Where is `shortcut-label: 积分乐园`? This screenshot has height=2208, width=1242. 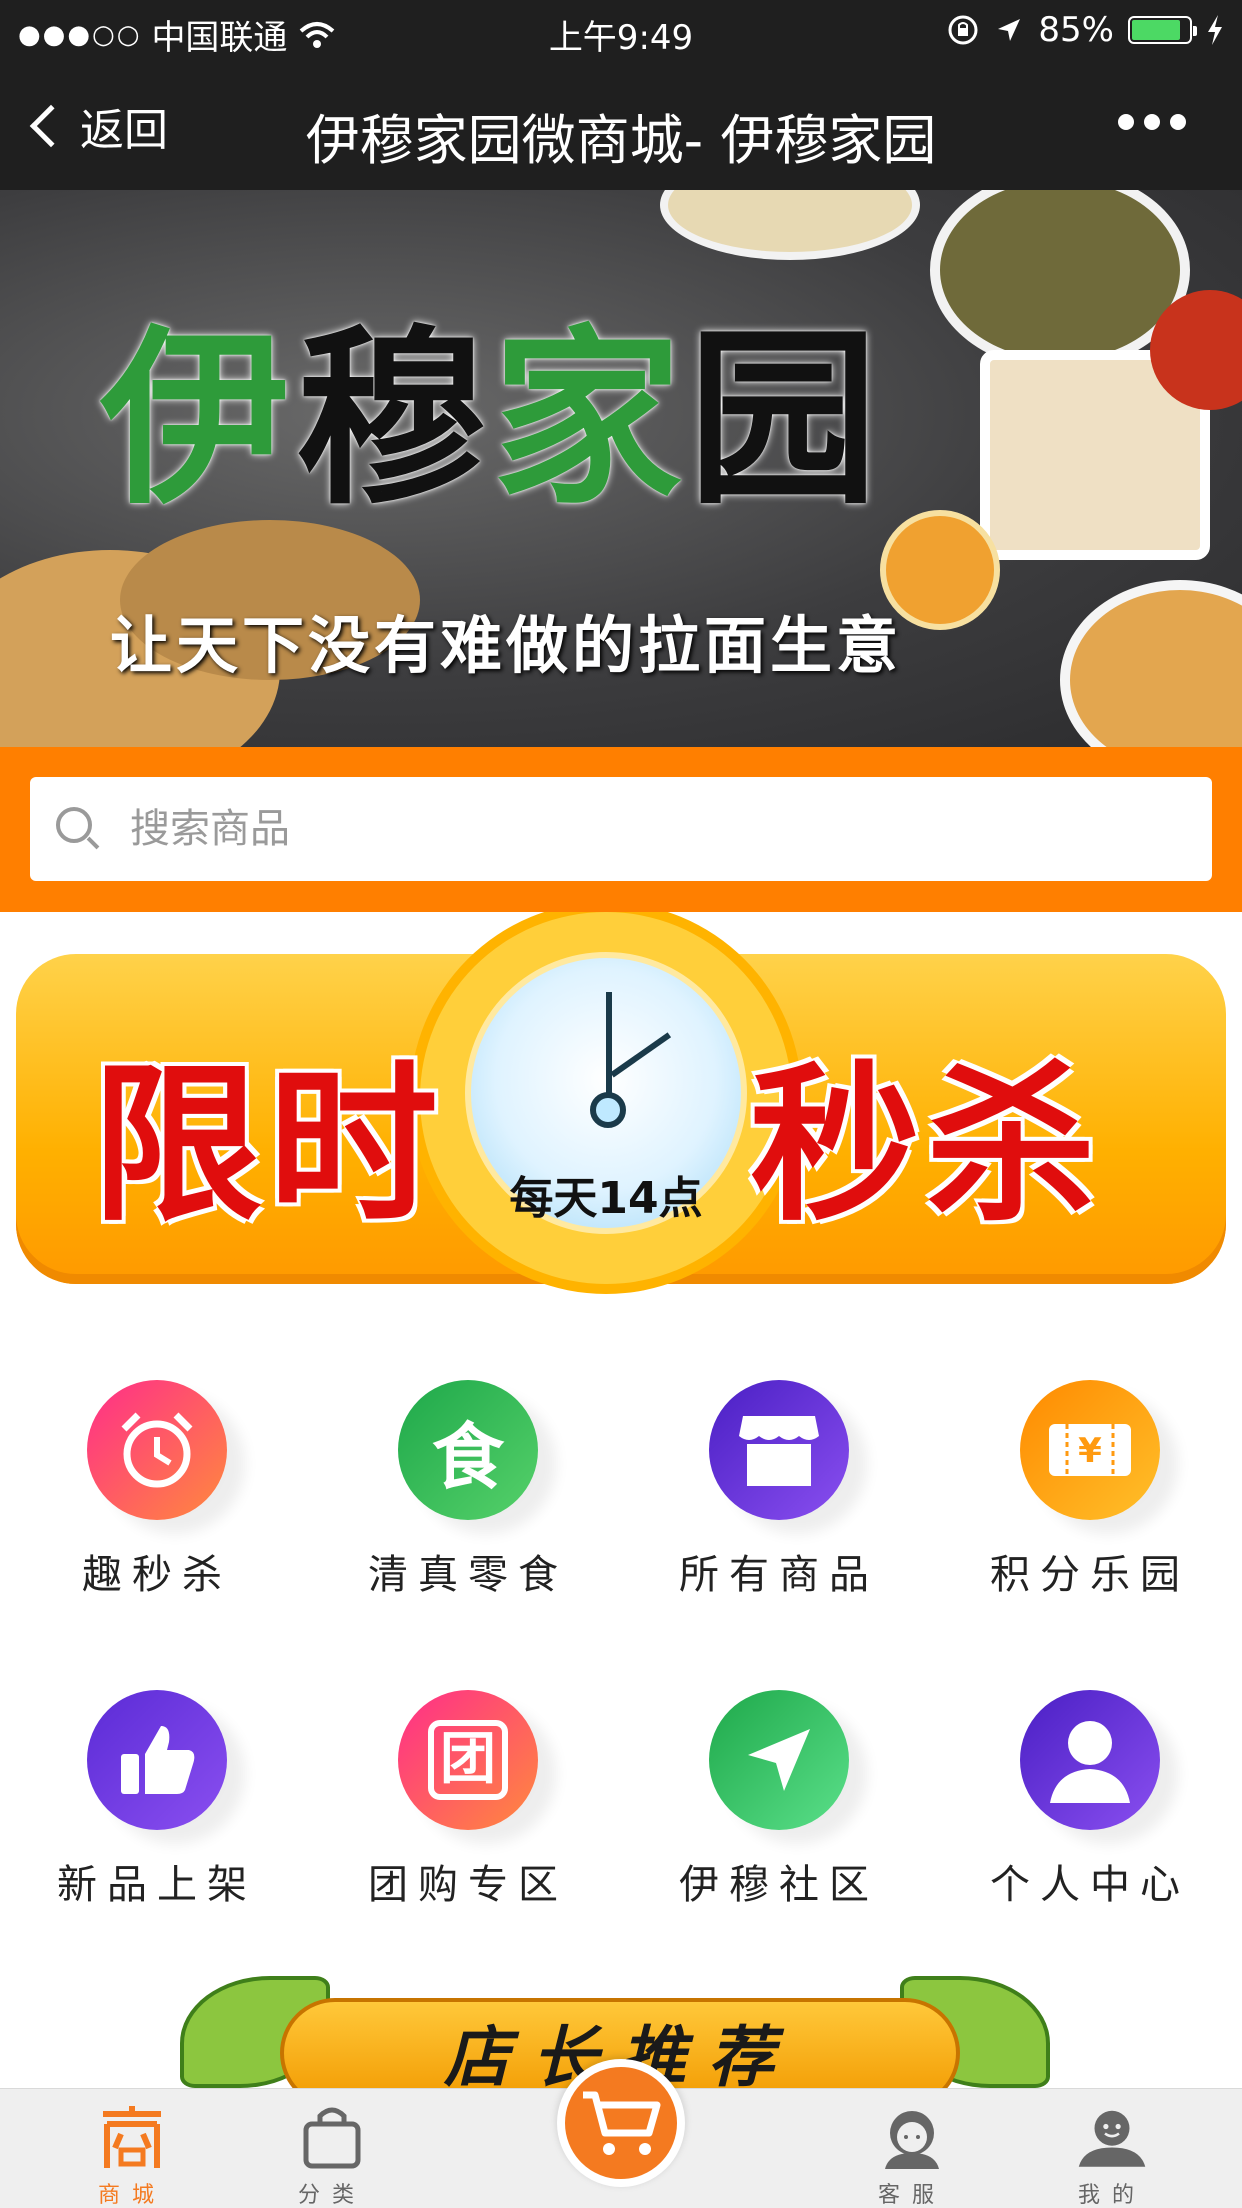 shortcut-label: 积分乐园 is located at coordinates (1090, 1575).